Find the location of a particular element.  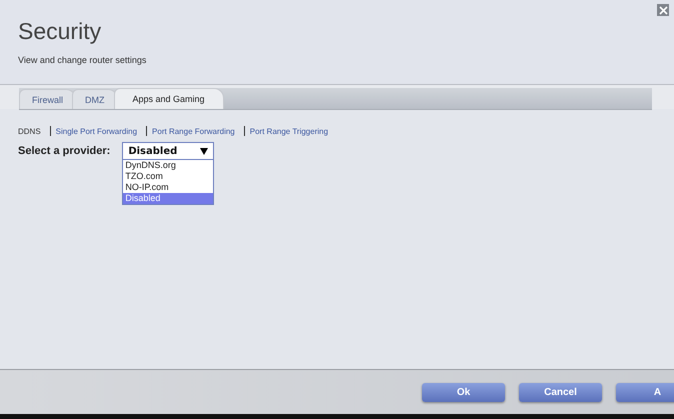

dropdown-option: TZO.com is located at coordinates (168, 176).